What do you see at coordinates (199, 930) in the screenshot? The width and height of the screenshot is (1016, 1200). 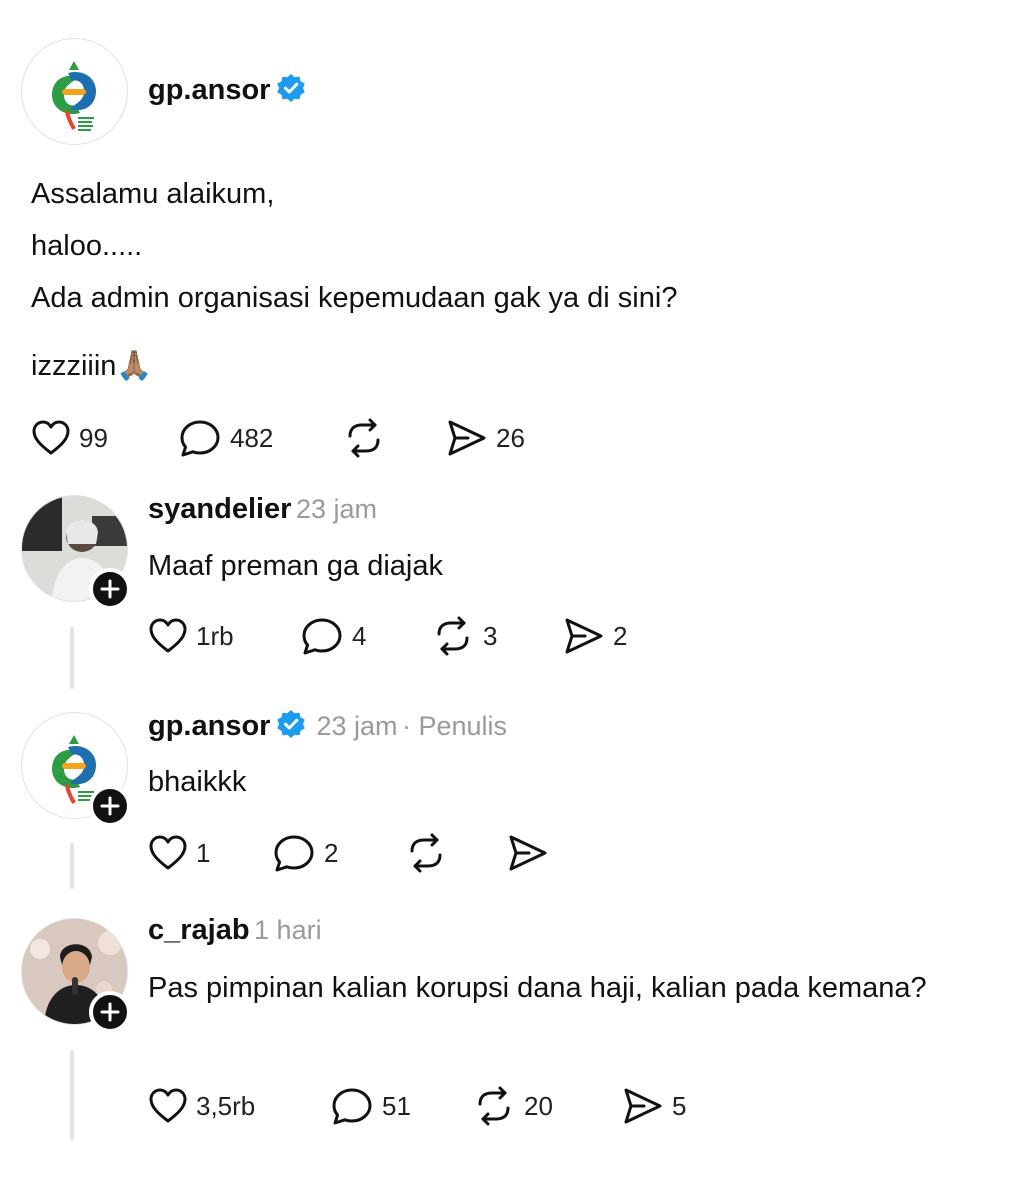 I see `comment-author: c_rajab` at bounding box center [199, 930].